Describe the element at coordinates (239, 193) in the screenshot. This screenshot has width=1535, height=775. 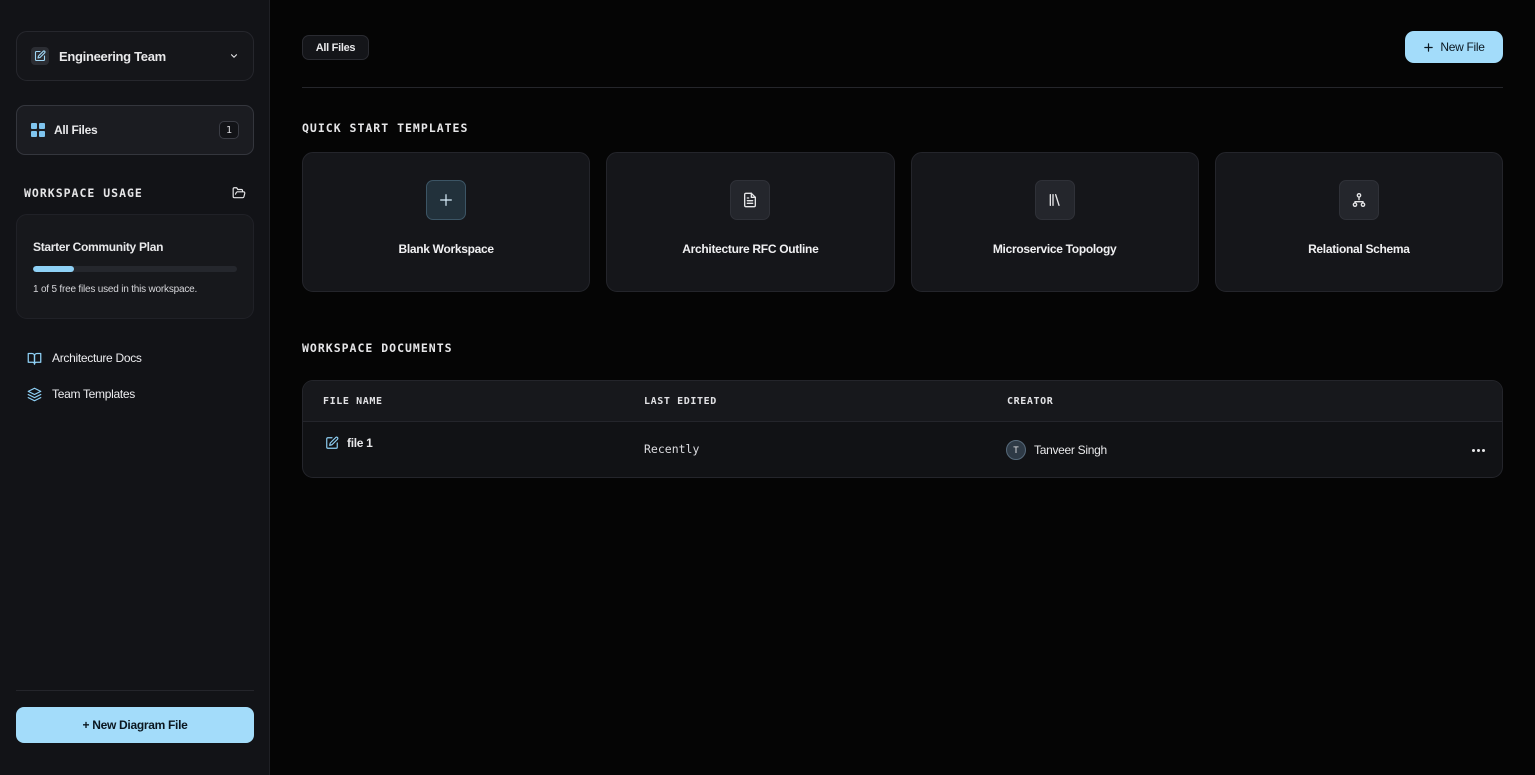
I see `folder-open-icon` at that location.